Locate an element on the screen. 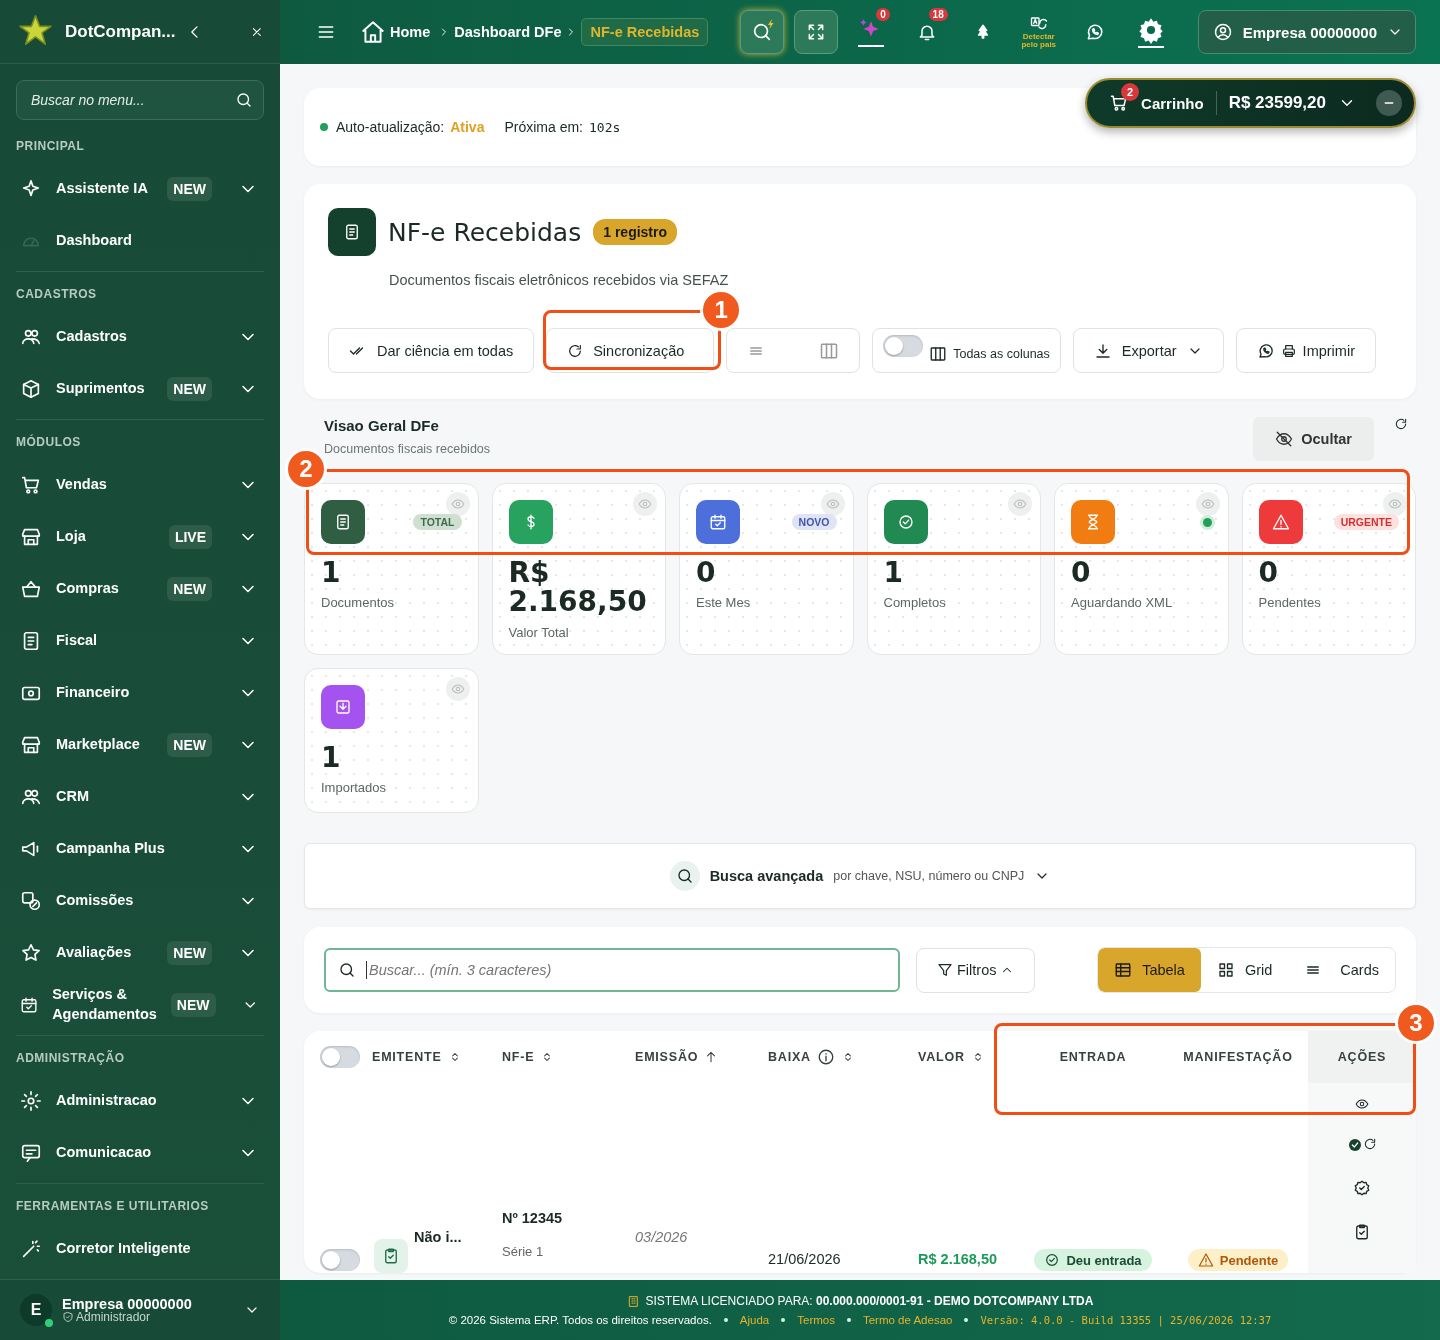 This screenshot has height=1340, width=1440. warning-icon is located at coordinates (1280, 522).